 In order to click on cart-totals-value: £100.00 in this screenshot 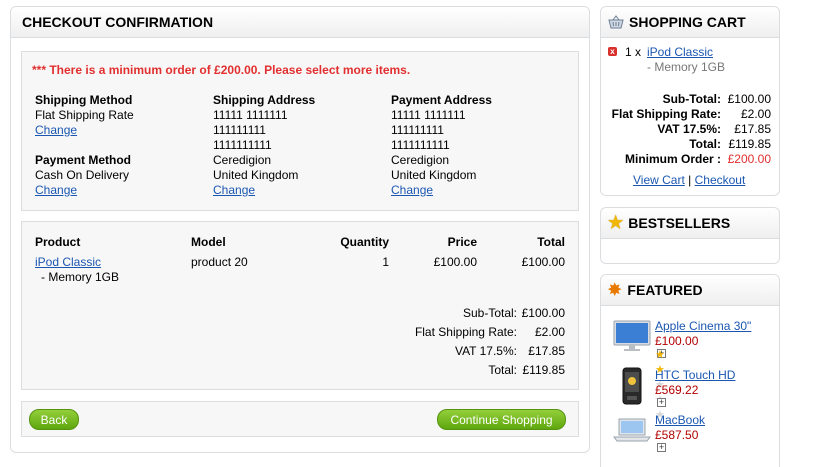, I will do `click(749, 99)`.